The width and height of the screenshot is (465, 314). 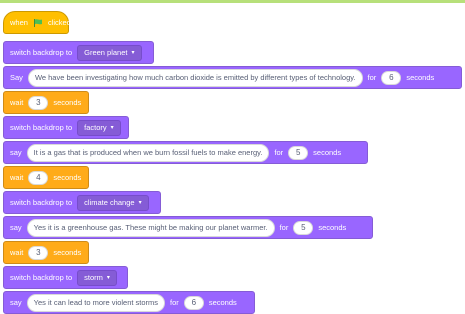 I want to click on backdrop-name: climate change, so click(x=109, y=202).